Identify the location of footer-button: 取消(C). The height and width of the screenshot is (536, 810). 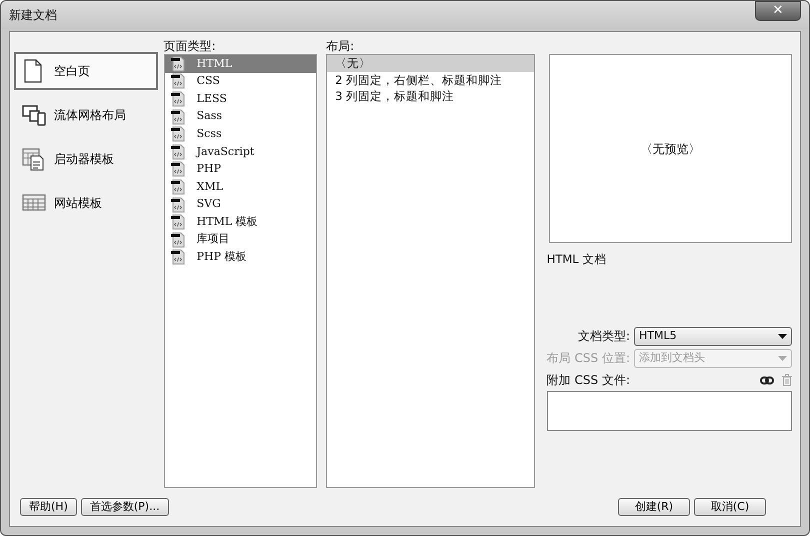
(730, 507).